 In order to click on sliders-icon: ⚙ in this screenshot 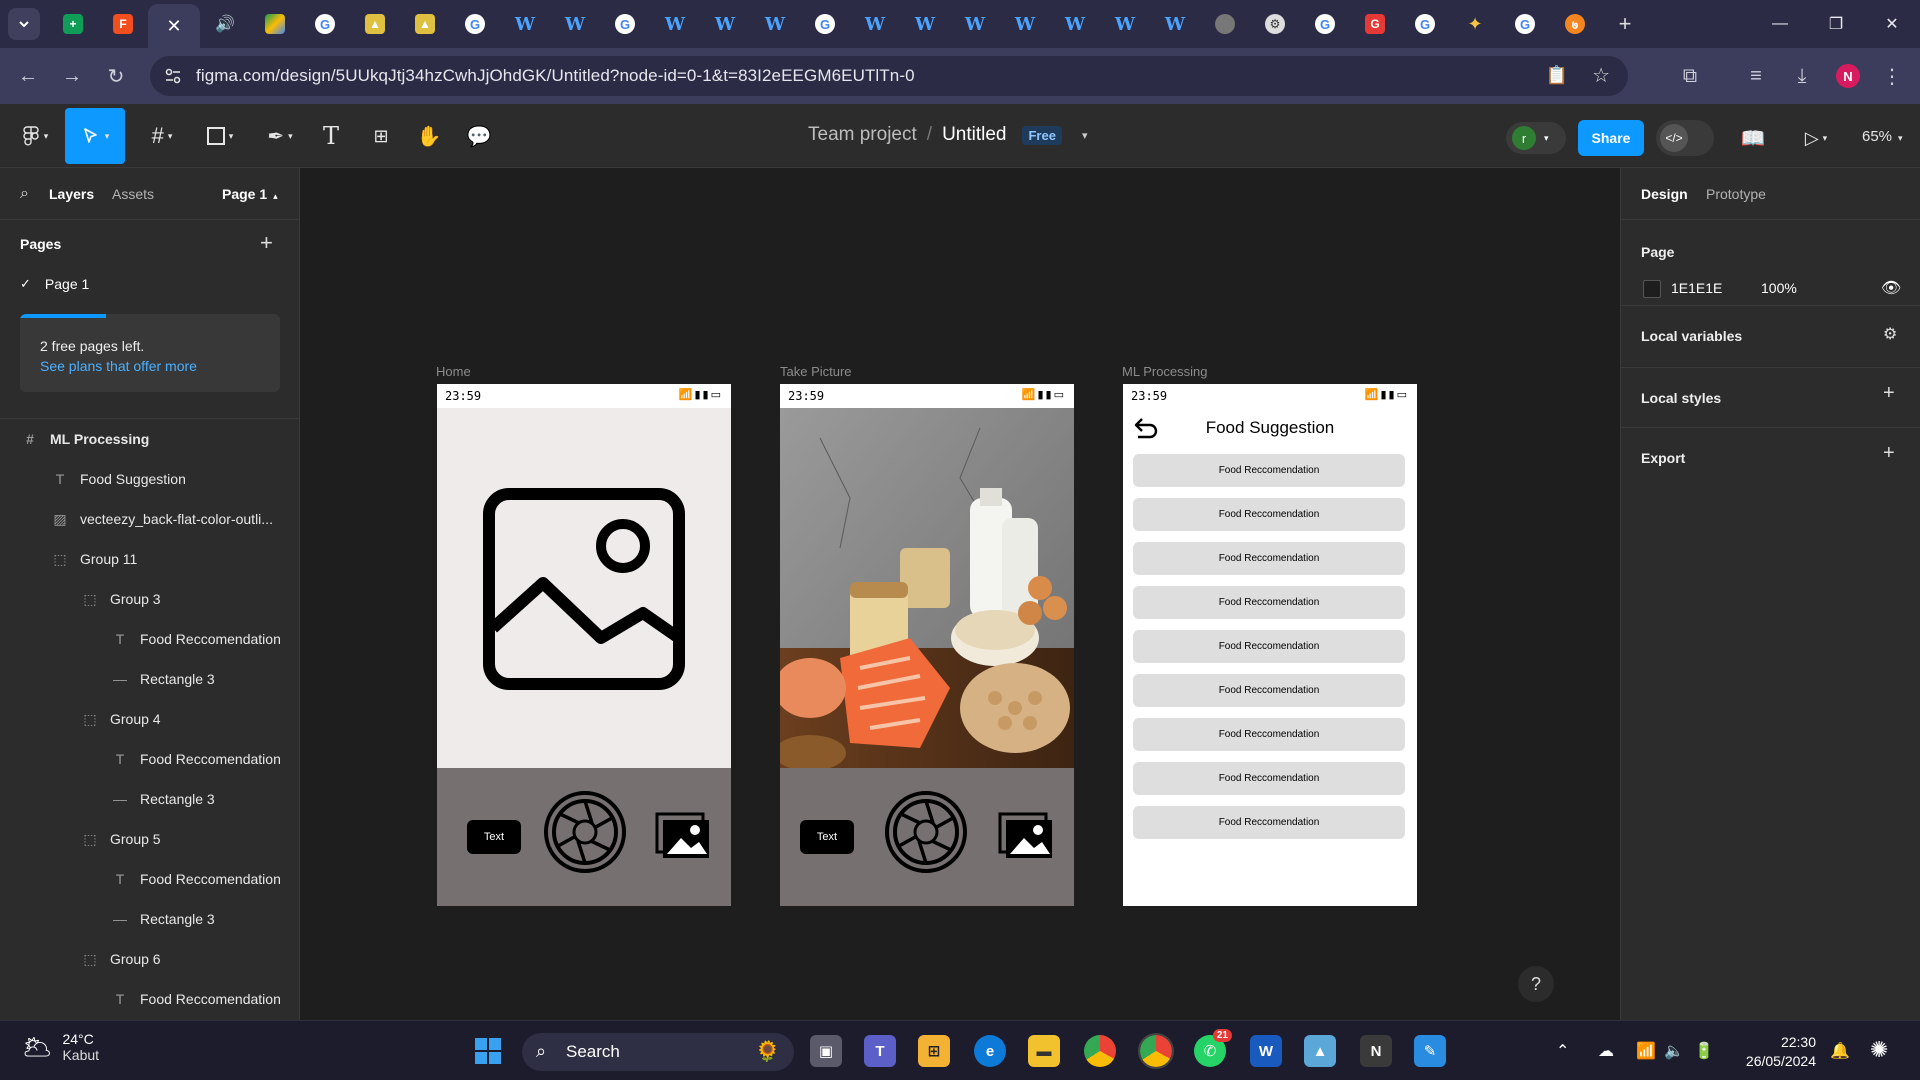, I will do `click(1890, 334)`.